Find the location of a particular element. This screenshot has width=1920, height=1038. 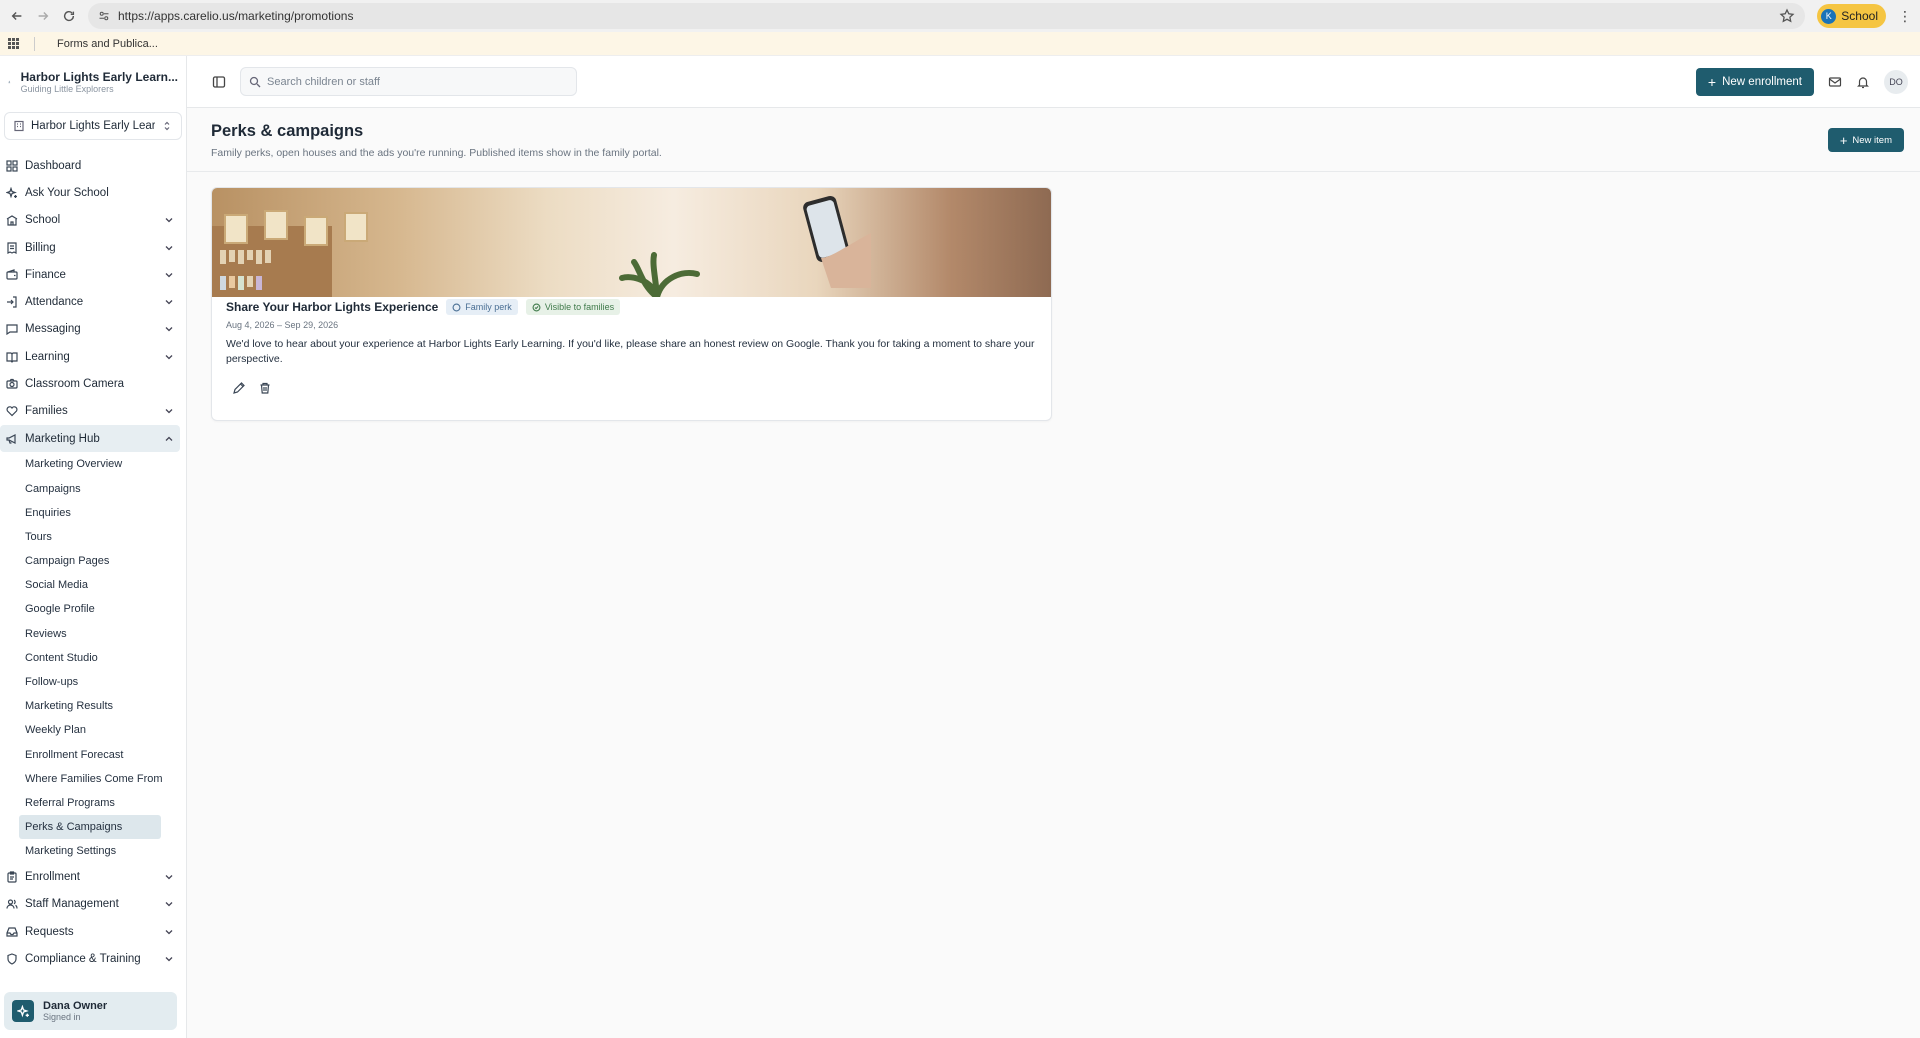

sub-item-enquiries: Enquiries is located at coordinates (90, 513).